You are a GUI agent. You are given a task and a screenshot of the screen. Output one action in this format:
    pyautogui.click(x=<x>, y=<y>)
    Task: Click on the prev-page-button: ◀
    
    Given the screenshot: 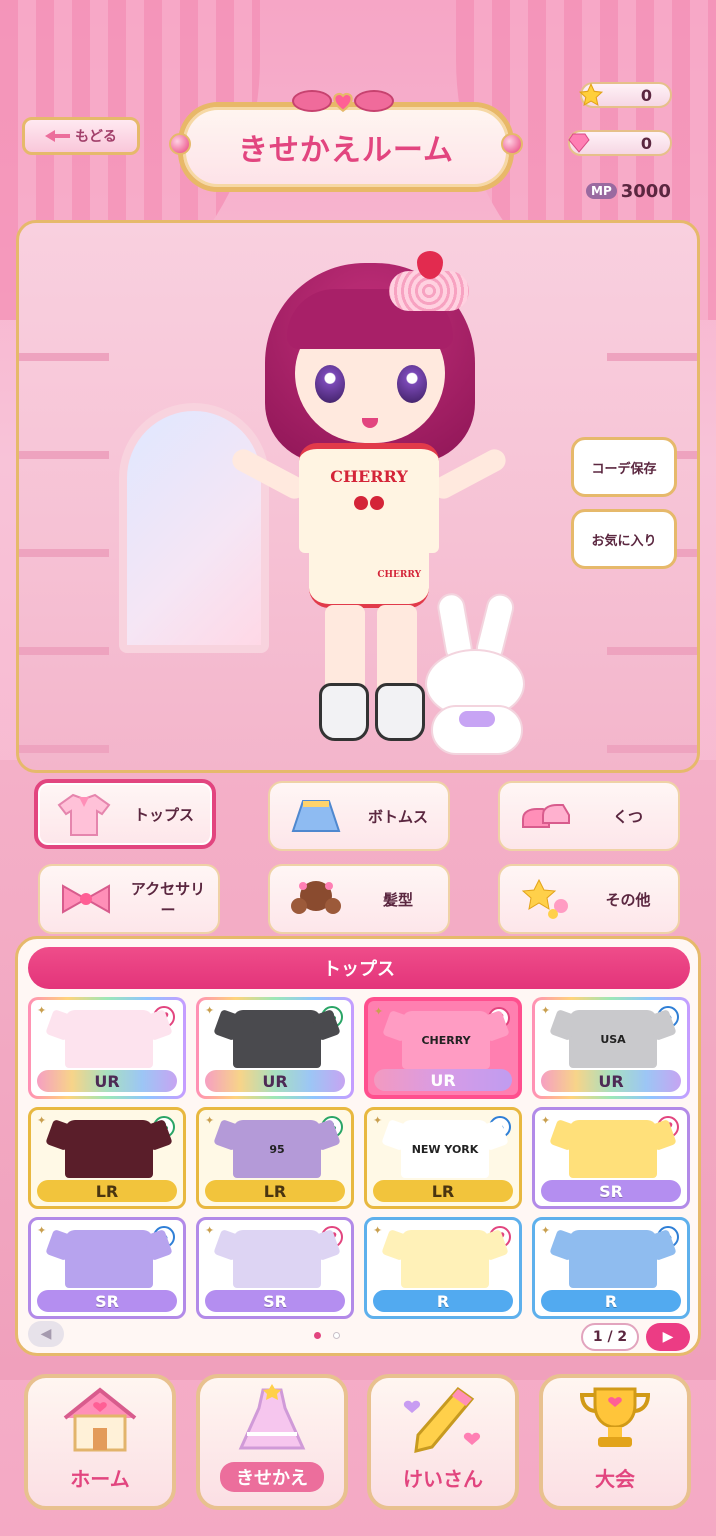 What is the action you would take?
    pyautogui.click(x=46, y=1334)
    